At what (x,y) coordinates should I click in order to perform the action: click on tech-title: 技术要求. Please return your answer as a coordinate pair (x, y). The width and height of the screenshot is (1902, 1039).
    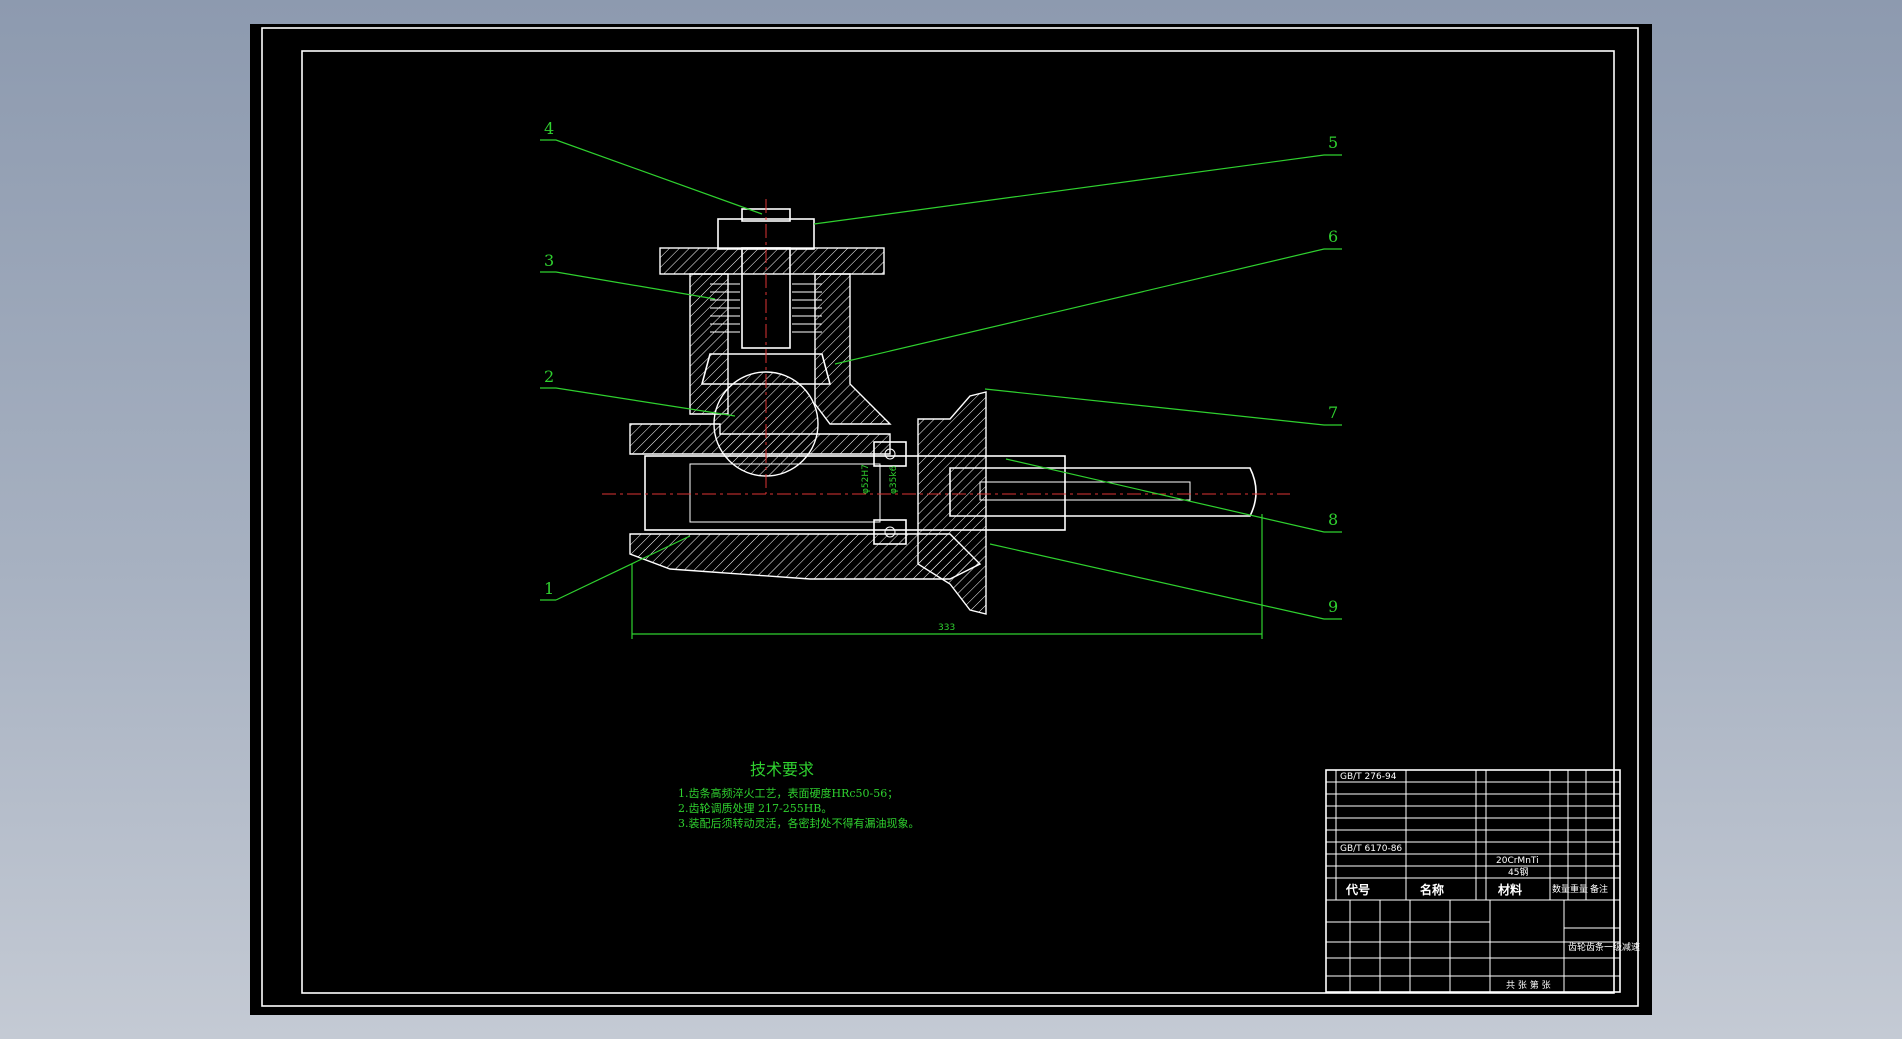
    Looking at the image, I should click on (782, 769).